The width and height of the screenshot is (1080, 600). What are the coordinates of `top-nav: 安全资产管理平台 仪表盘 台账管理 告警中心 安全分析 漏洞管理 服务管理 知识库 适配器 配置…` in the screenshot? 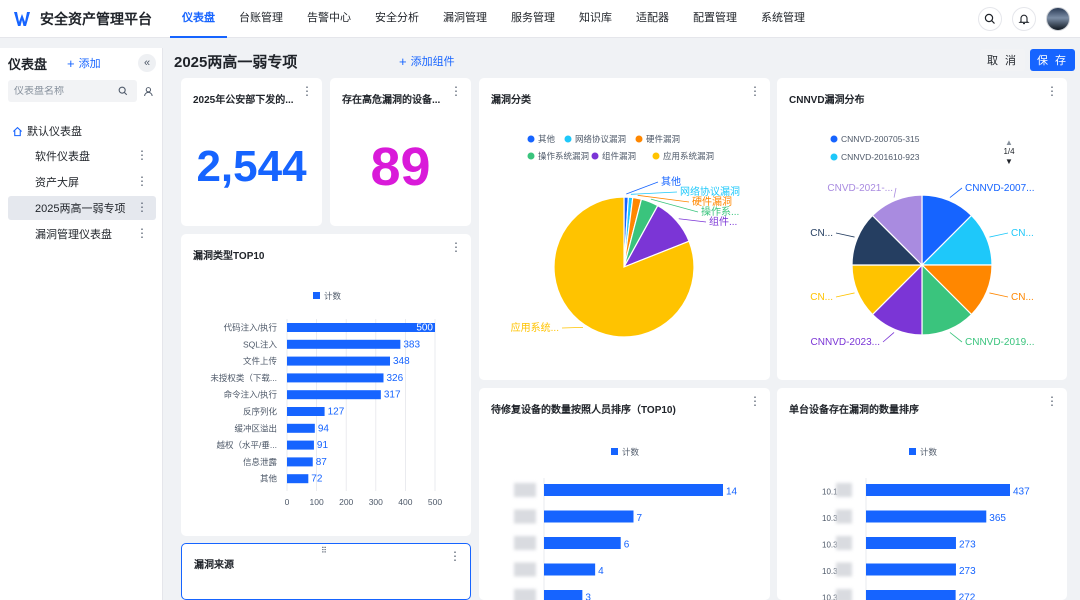 It's located at (540, 19).